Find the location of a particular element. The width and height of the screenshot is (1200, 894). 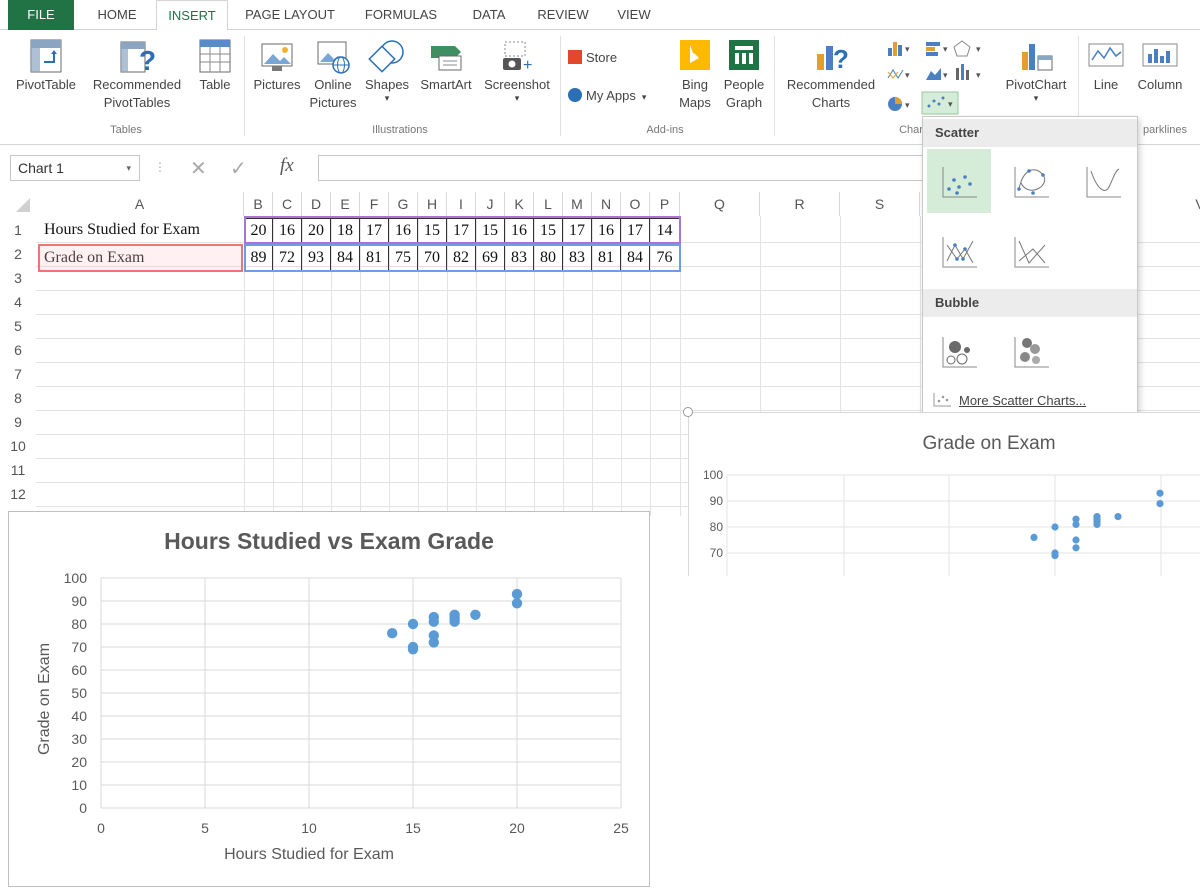

column-header-b: B is located at coordinates (258, 204).